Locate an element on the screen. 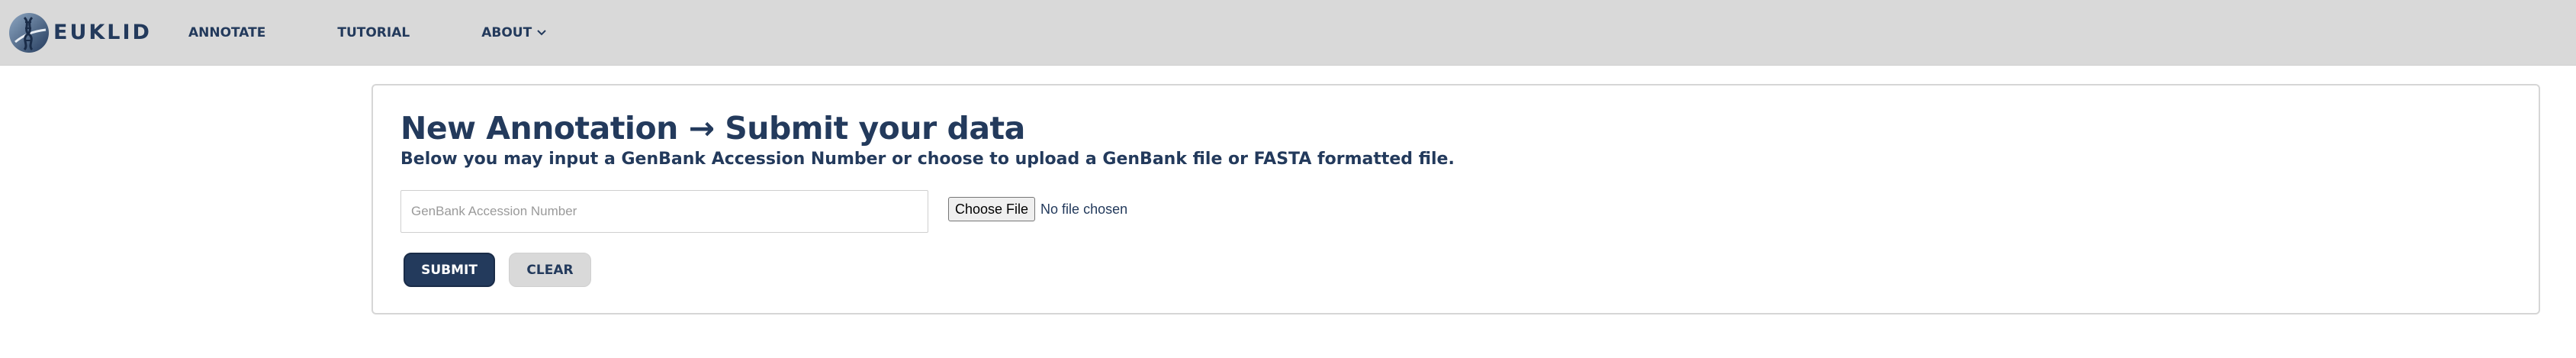 The height and width of the screenshot is (358, 2576). main-nav: ANNOTATE TUTORIAL ABOUT is located at coordinates (403, 32).